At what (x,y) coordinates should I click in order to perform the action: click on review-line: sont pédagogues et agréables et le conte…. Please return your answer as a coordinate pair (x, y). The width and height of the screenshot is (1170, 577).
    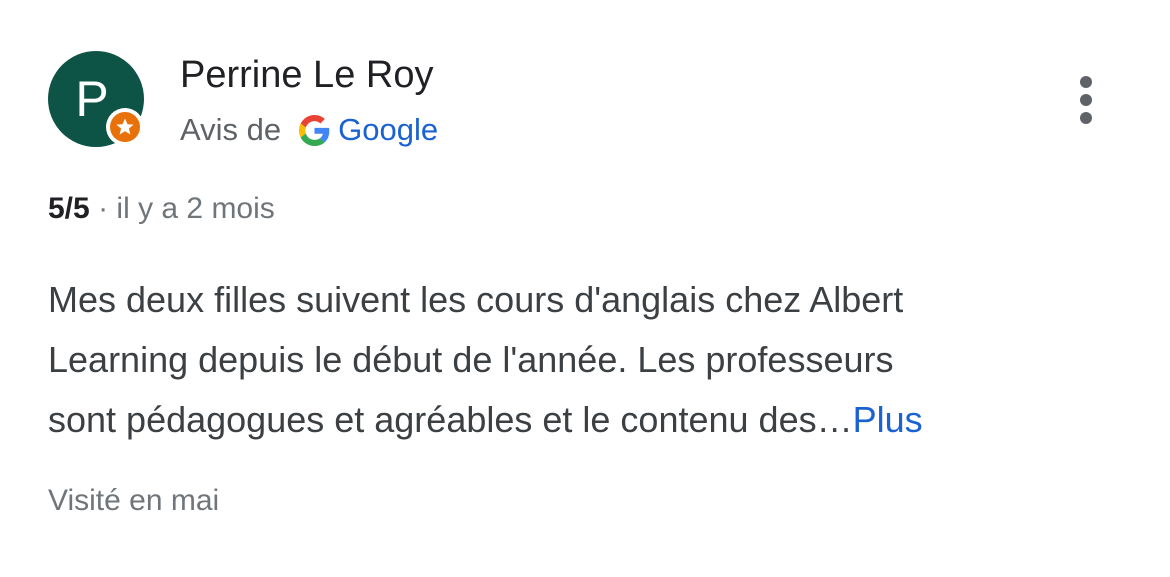
    Looking at the image, I should click on (588, 420).